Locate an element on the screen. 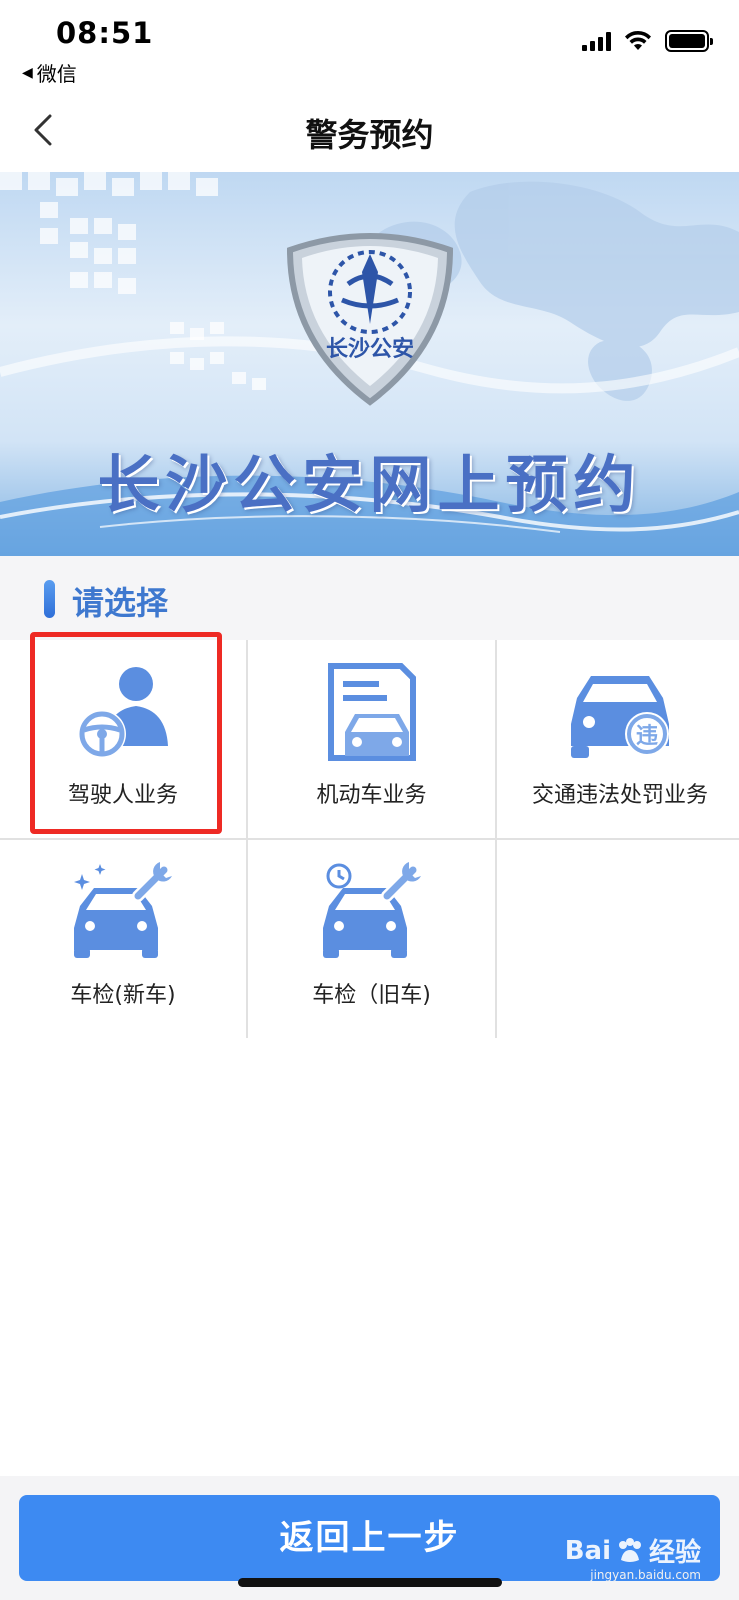  back-app-label: 微信 is located at coordinates (56, 74).